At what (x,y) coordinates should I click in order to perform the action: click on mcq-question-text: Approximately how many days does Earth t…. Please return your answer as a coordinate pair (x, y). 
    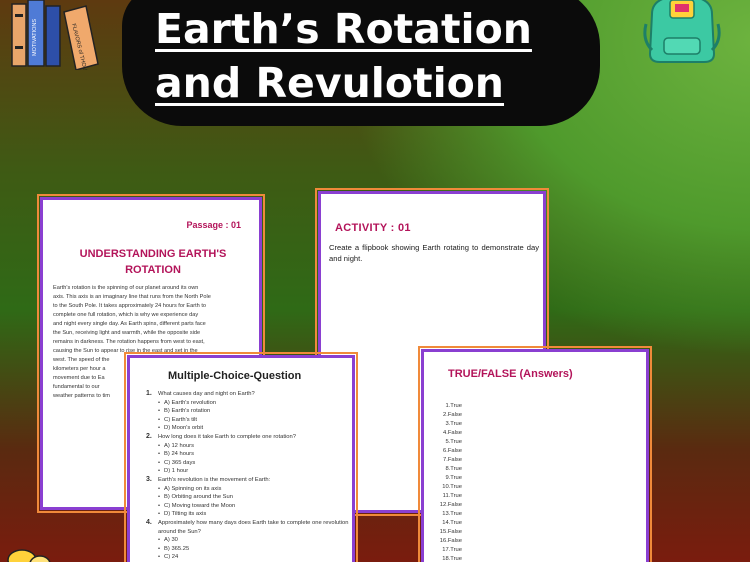
    Looking at the image, I should click on (253, 527).